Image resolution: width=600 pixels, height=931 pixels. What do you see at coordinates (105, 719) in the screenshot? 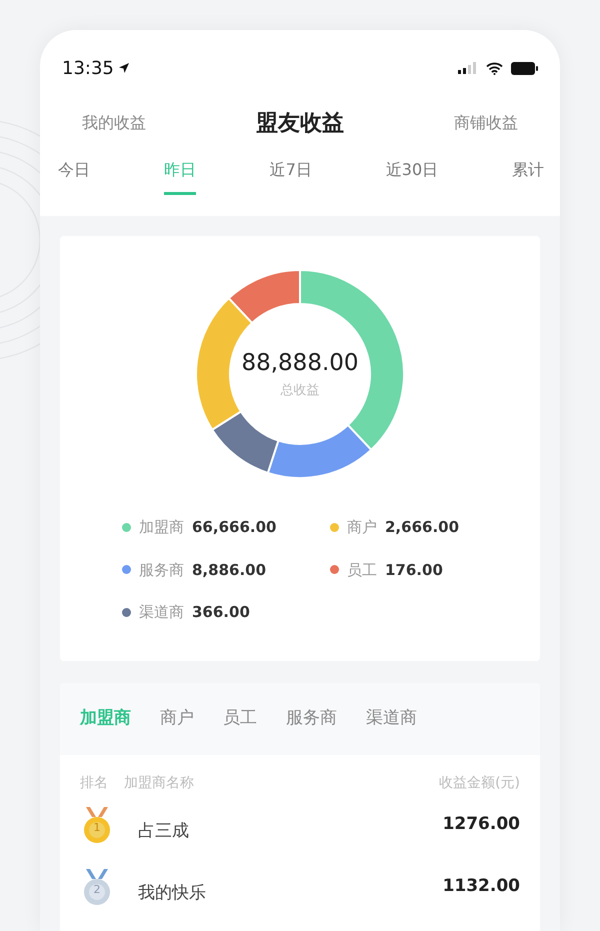
I see `category-tab: 加盟商` at bounding box center [105, 719].